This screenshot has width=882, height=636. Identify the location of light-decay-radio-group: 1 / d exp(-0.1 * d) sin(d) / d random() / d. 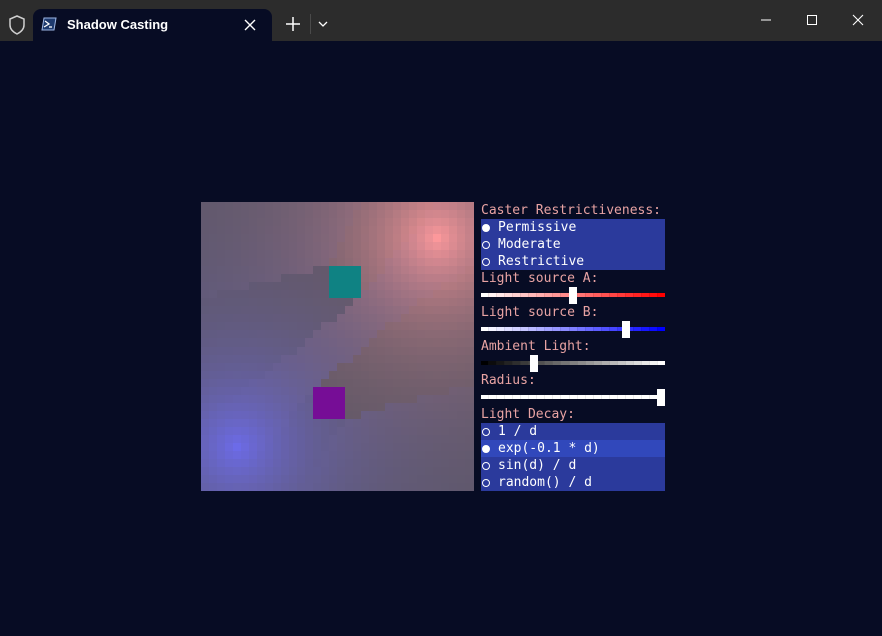
(573, 457).